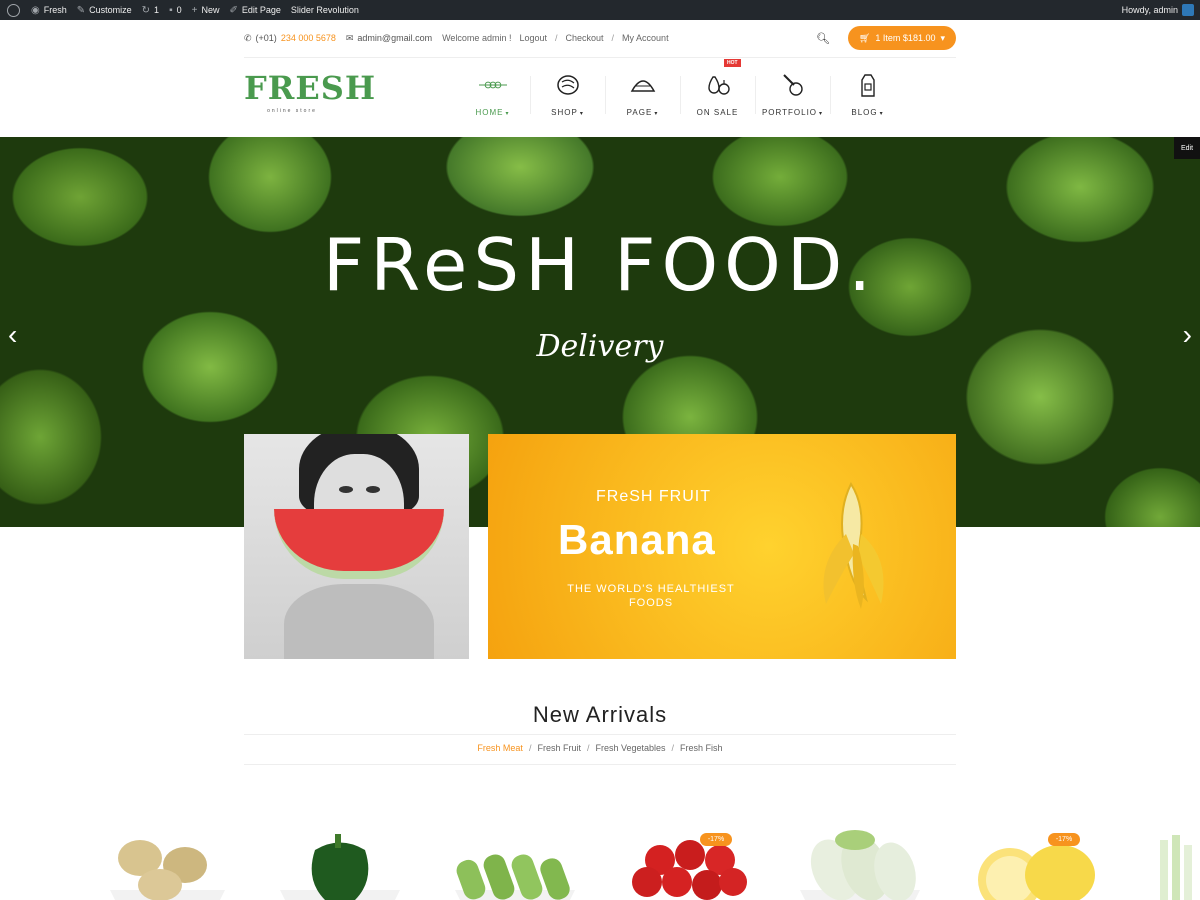 The image size is (1200, 900). What do you see at coordinates (653, 496) in the screenshot?
I see `banner-eyebrow: FReSH FRUIT` at bounding box center [653, 496].